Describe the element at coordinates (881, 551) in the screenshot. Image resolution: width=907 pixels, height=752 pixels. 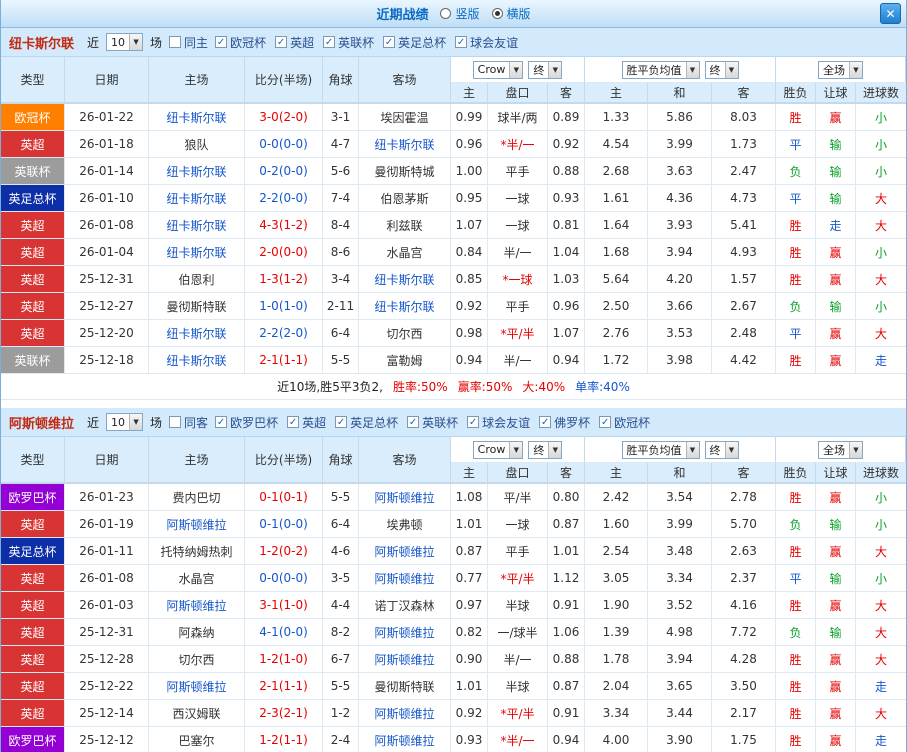
I see `goals-result-label: 大` at that location.